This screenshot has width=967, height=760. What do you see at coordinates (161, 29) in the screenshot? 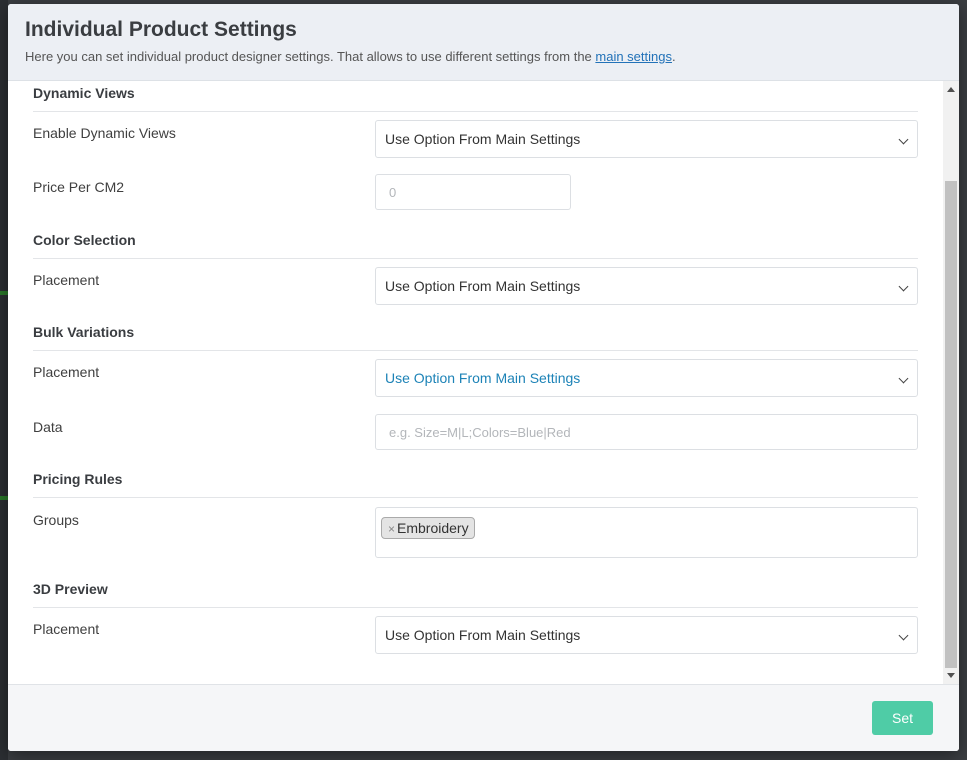
I see `modal-title: Individual Product Settings` at bounding box center [161, 29].